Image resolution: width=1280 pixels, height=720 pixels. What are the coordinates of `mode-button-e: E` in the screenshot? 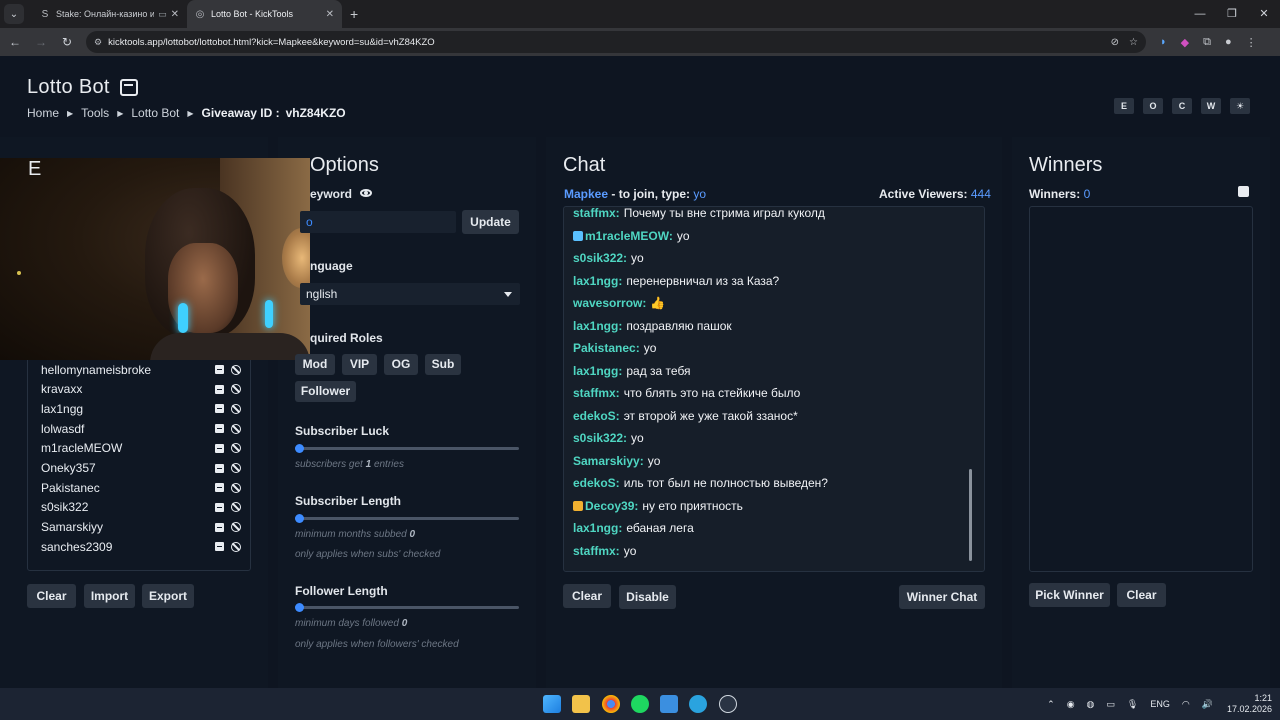 It's located at (1124, 106).